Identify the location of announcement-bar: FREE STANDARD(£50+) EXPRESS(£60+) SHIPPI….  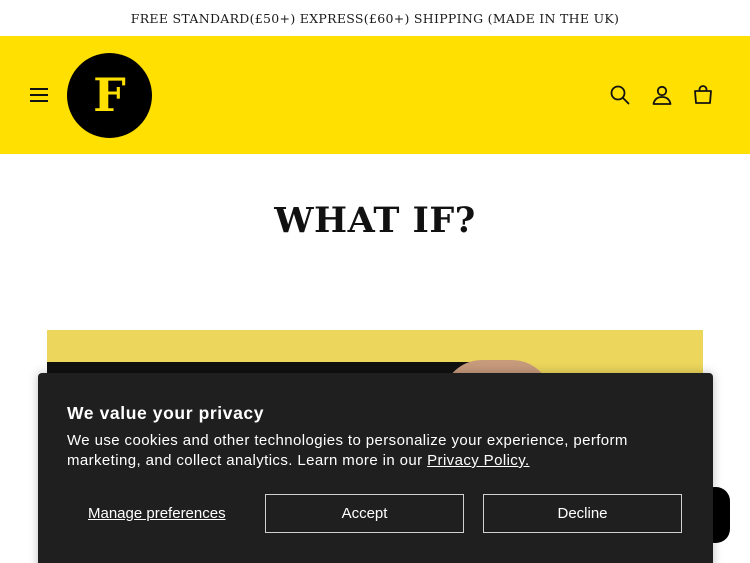
(375, 18).